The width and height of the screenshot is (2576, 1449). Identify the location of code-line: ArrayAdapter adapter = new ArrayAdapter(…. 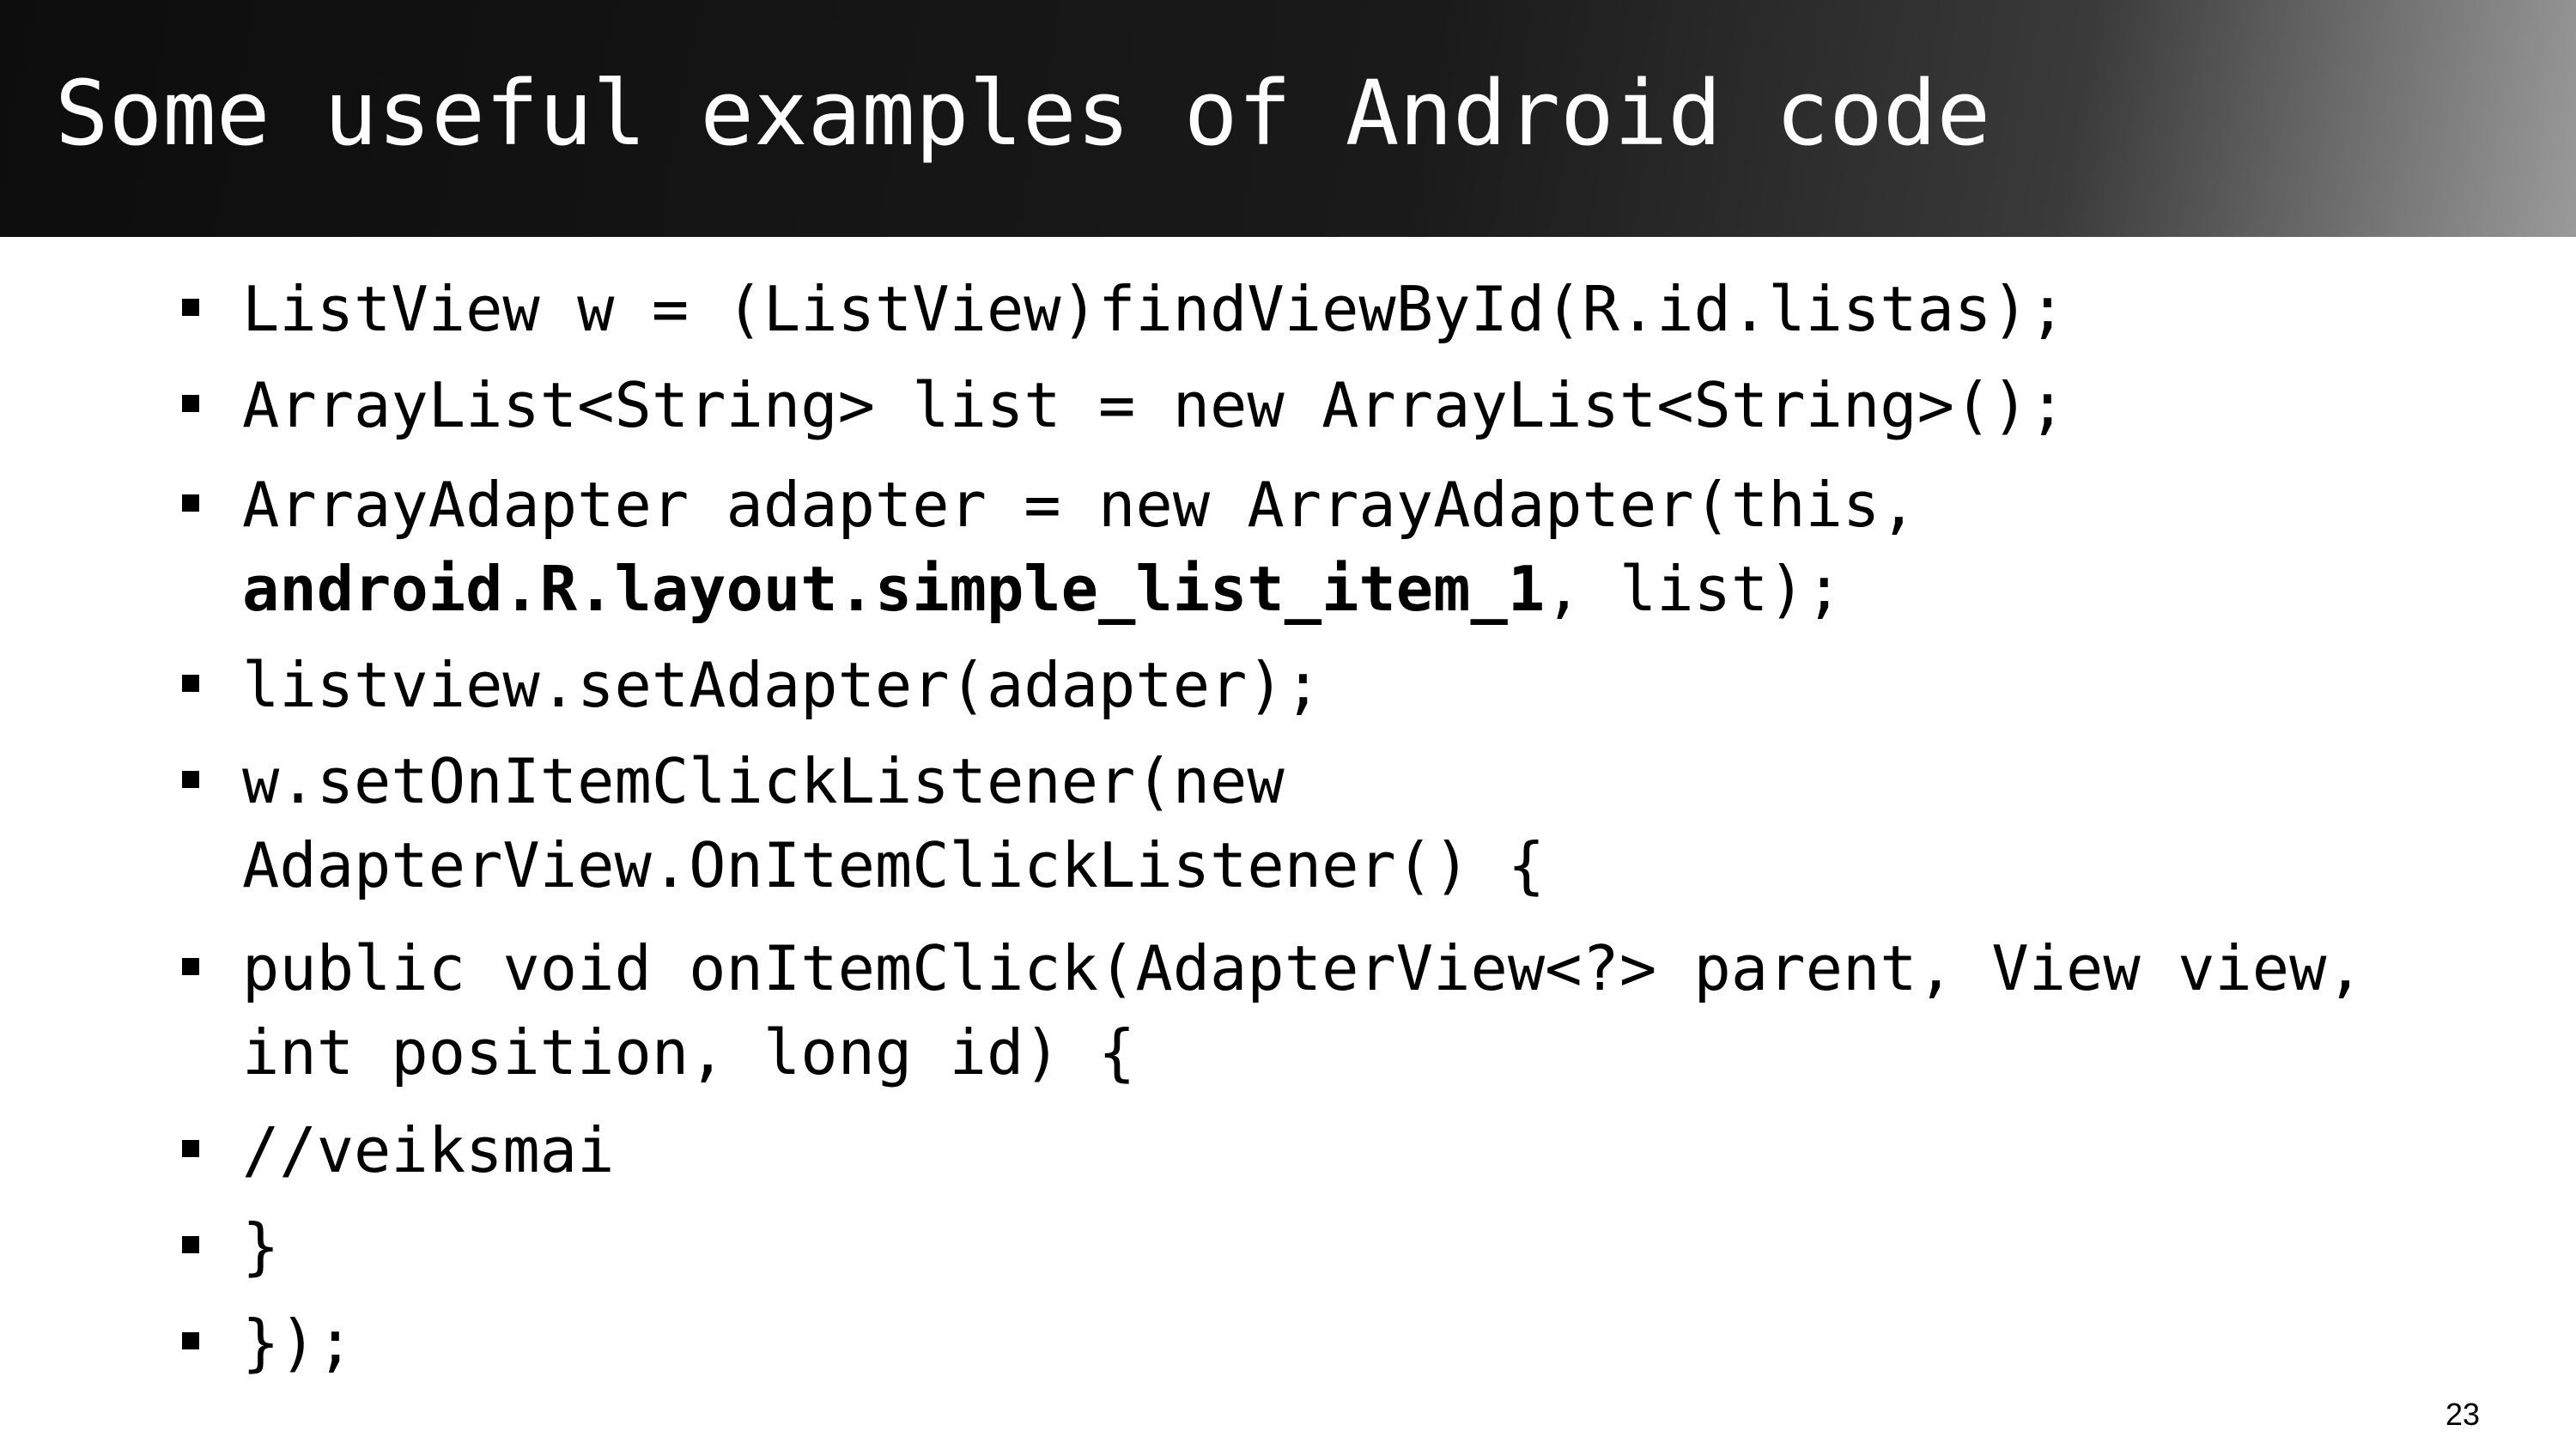
(1079, 505).